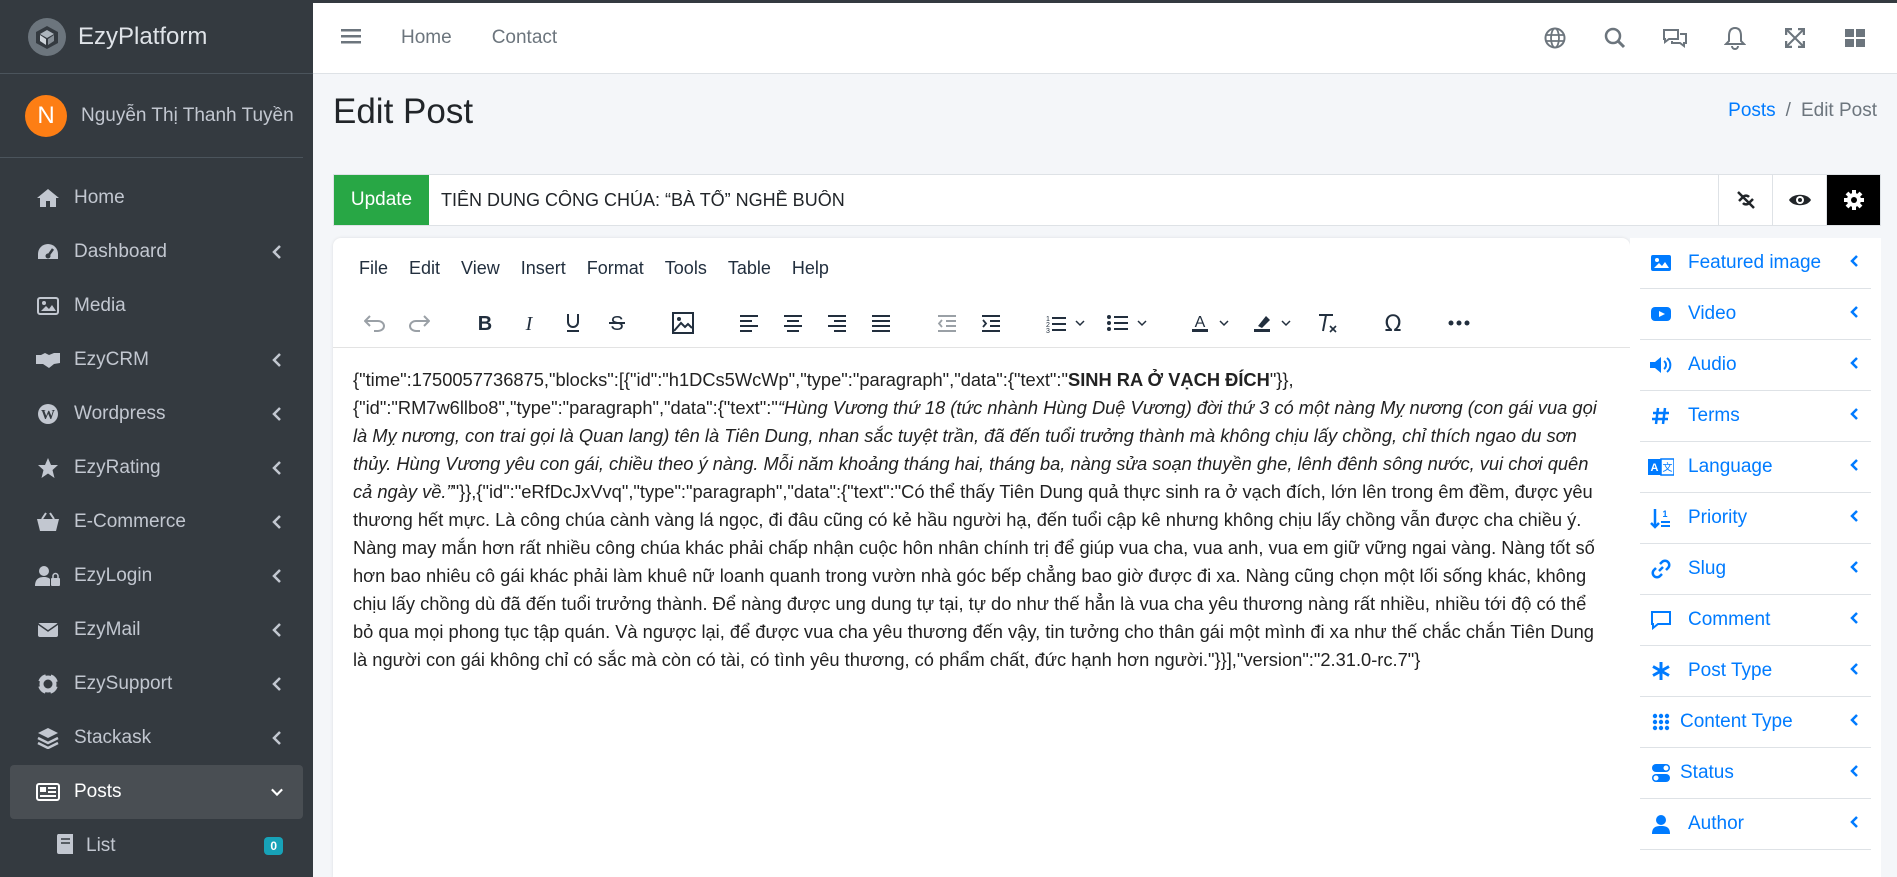 Image resolution: width=1897 pixels, height=877 pixels. I want to click on undo-icon, so click(375, 323).